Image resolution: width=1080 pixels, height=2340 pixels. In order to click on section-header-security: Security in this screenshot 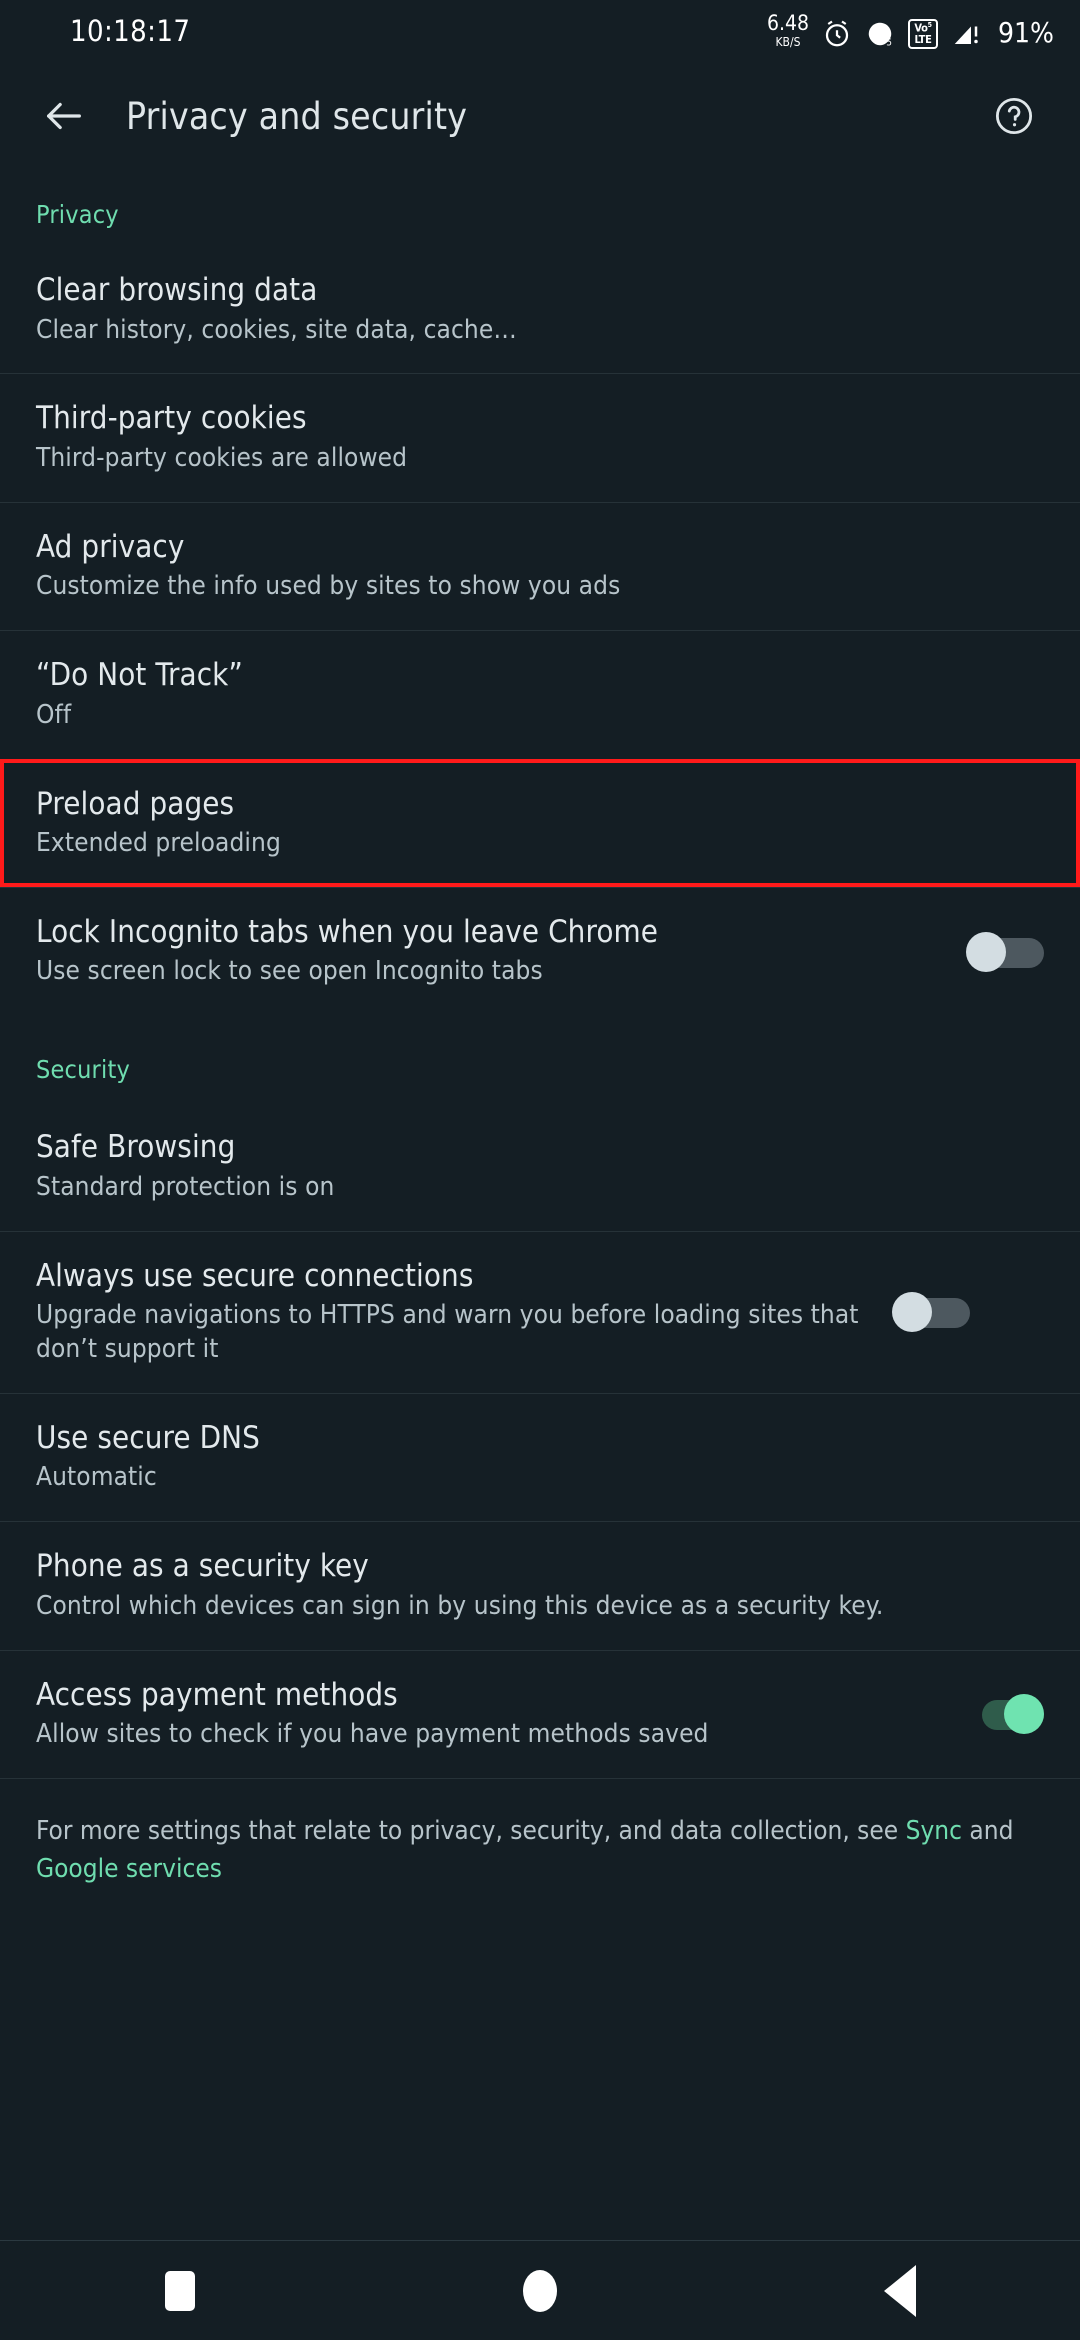, I will do `click(83, 1070)`.